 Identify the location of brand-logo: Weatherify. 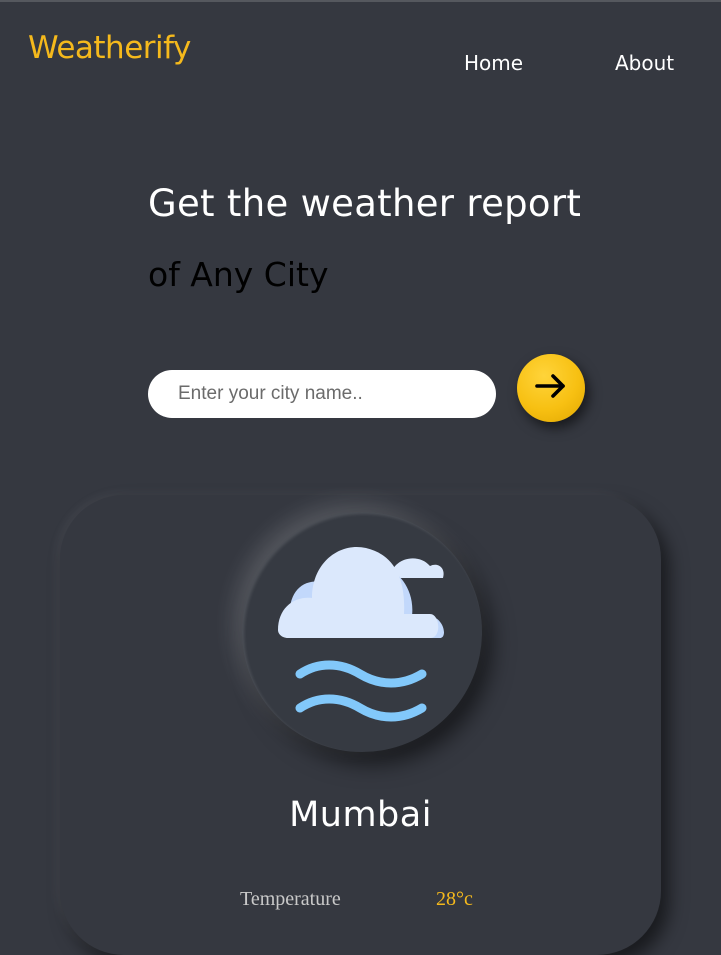
(109, 48).